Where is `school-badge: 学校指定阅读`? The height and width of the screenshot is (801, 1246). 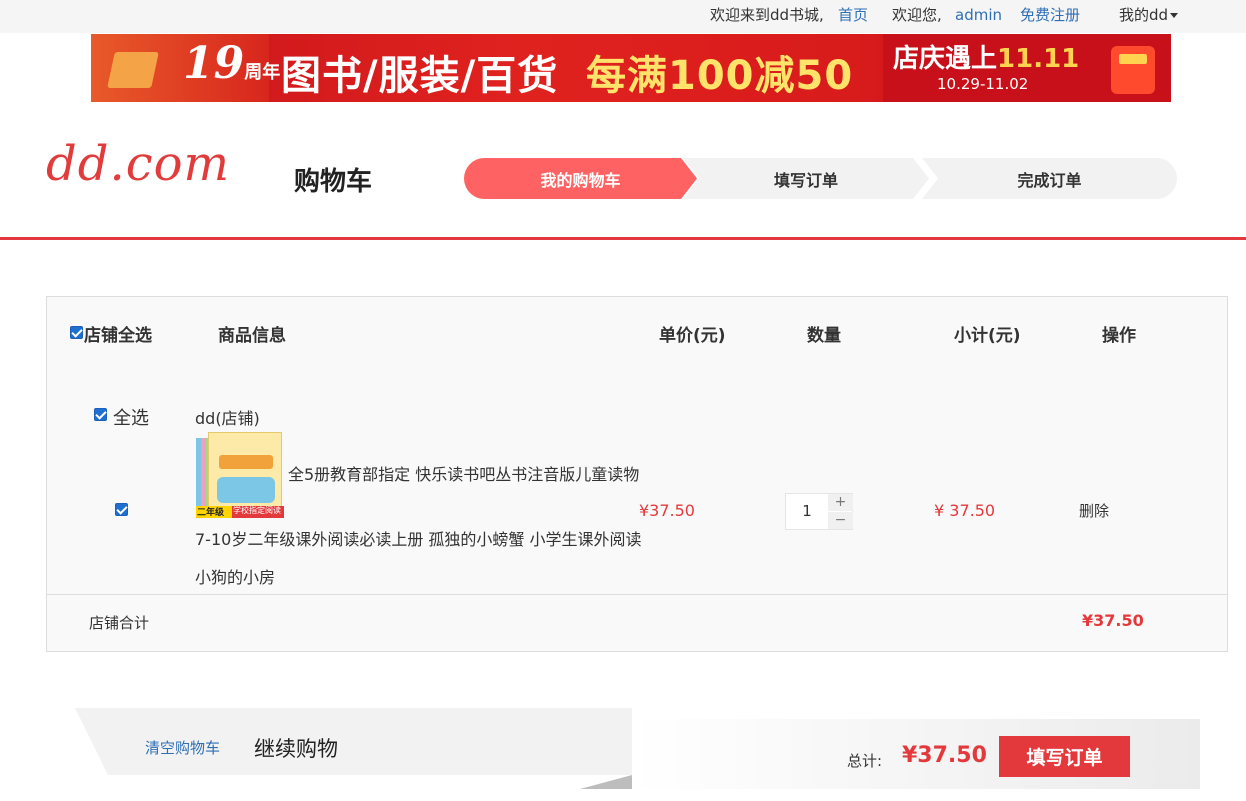 school-badge: 学校指定阅读 is located at coordinates (258, 512).